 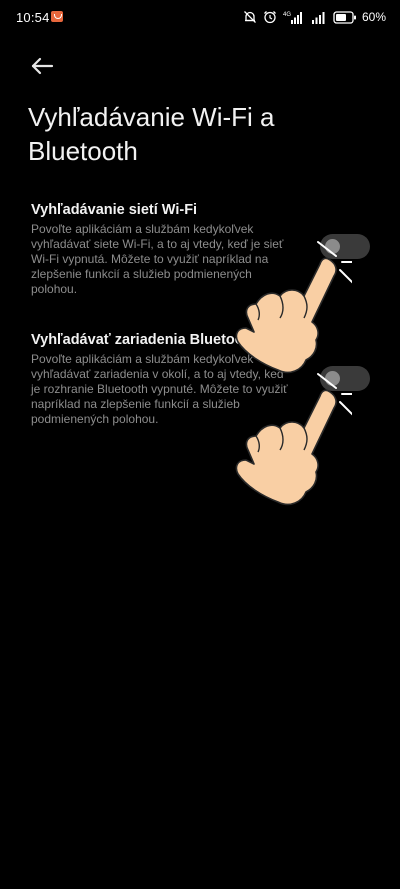 What do you see at coordinates (344, 17) in the screenshot?
I see `battery-icon` at bounding box center [344, 17].